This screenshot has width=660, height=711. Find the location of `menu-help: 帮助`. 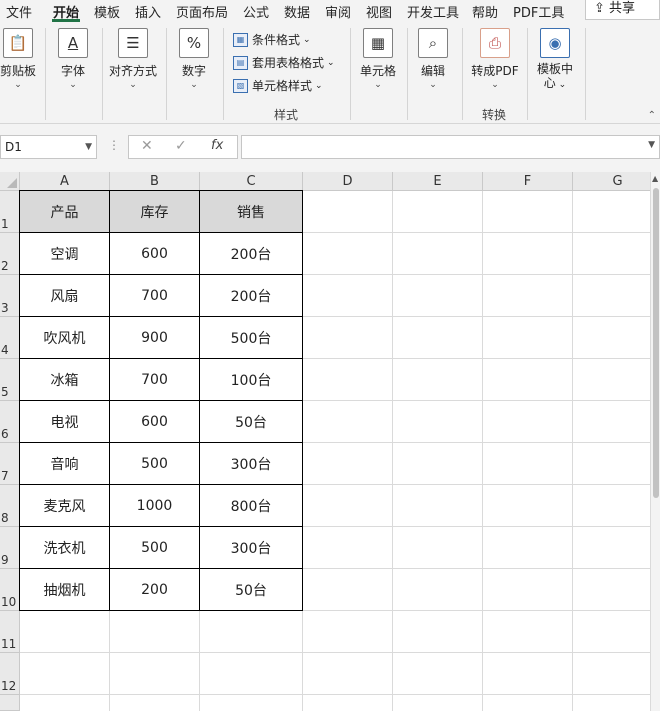

menu-help: 帮助 is located at coordinates (485, 11).